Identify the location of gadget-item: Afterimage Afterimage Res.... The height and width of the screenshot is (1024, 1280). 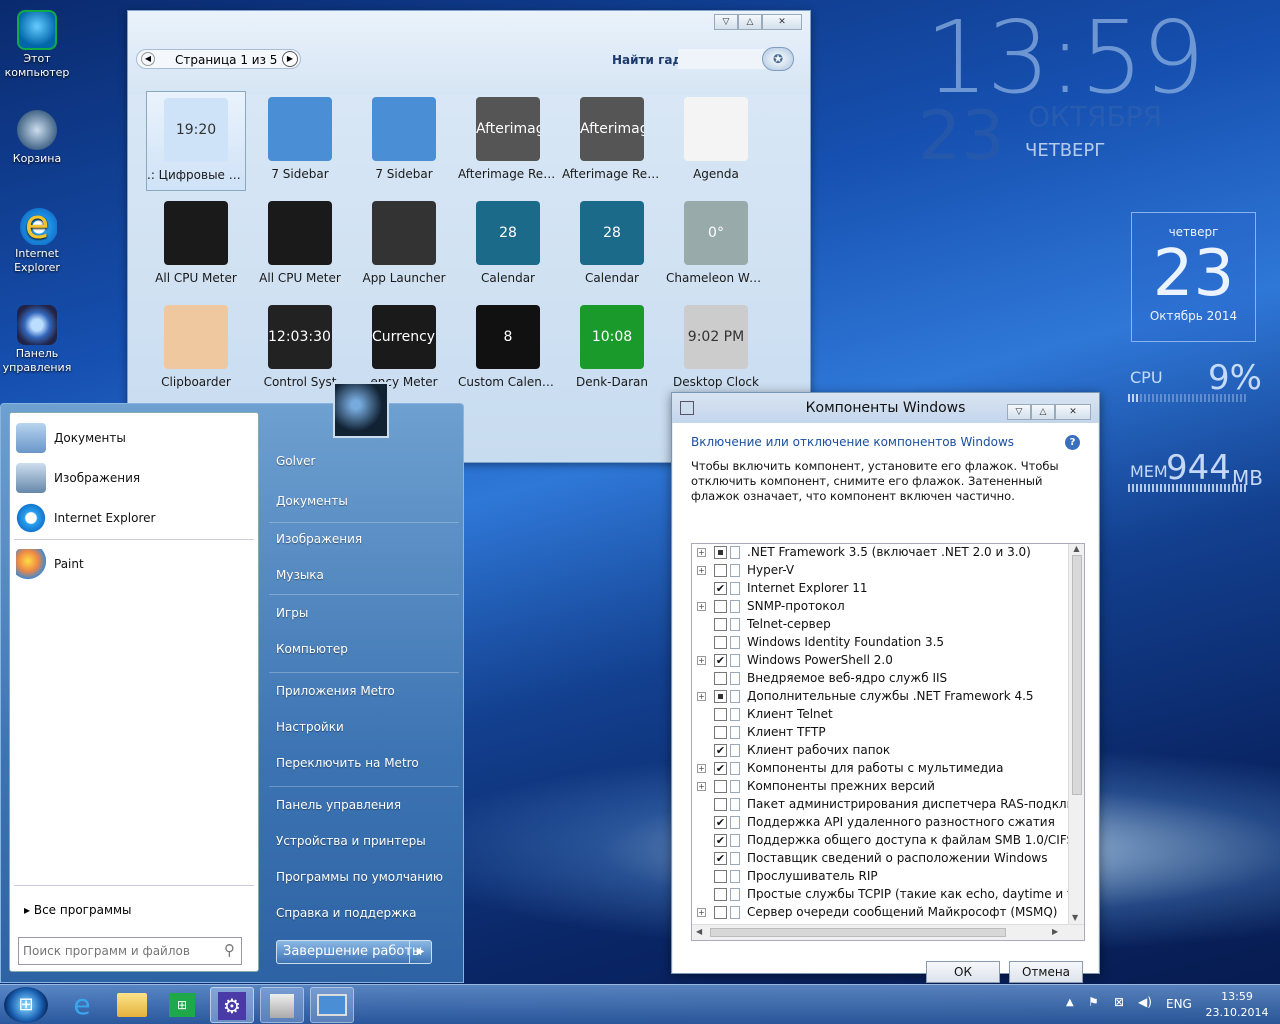
(612, 141).